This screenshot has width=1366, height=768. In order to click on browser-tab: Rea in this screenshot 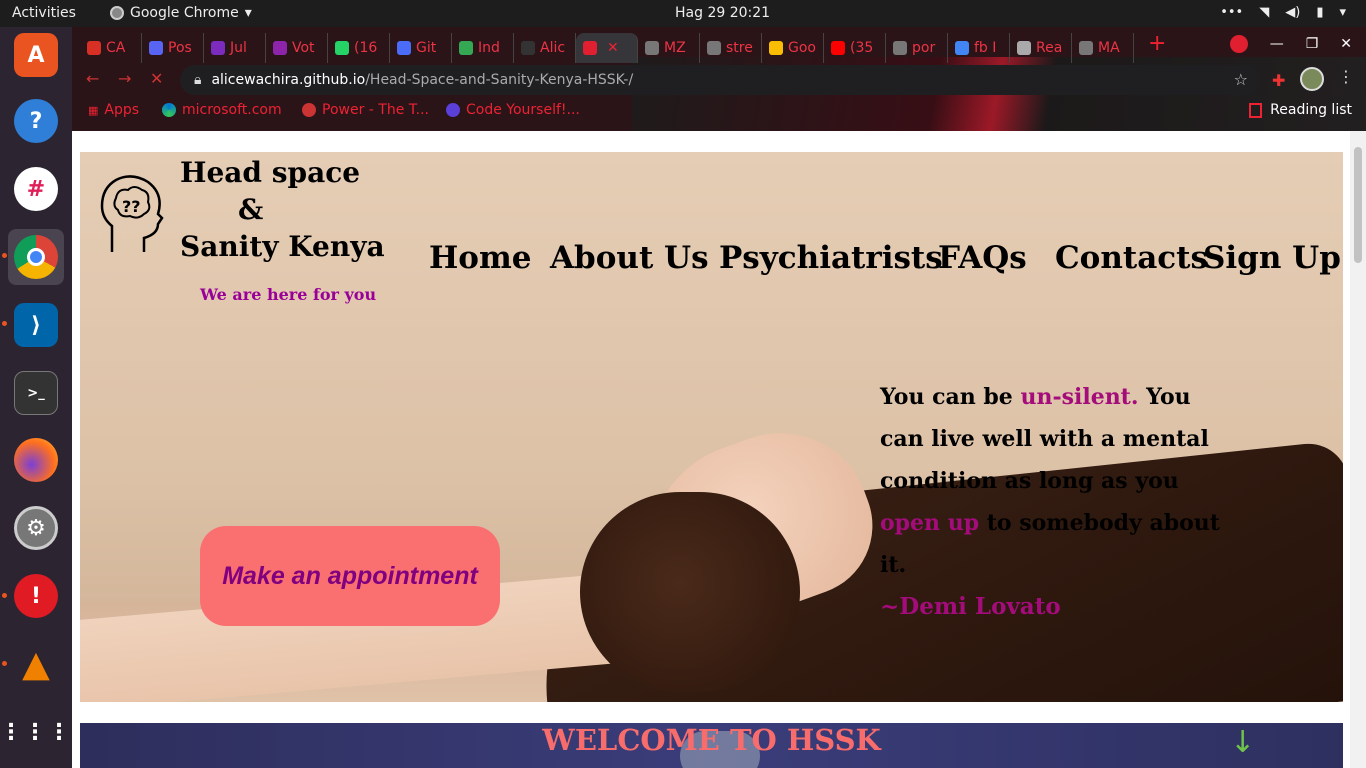, I will do `click(1041, 48)`.